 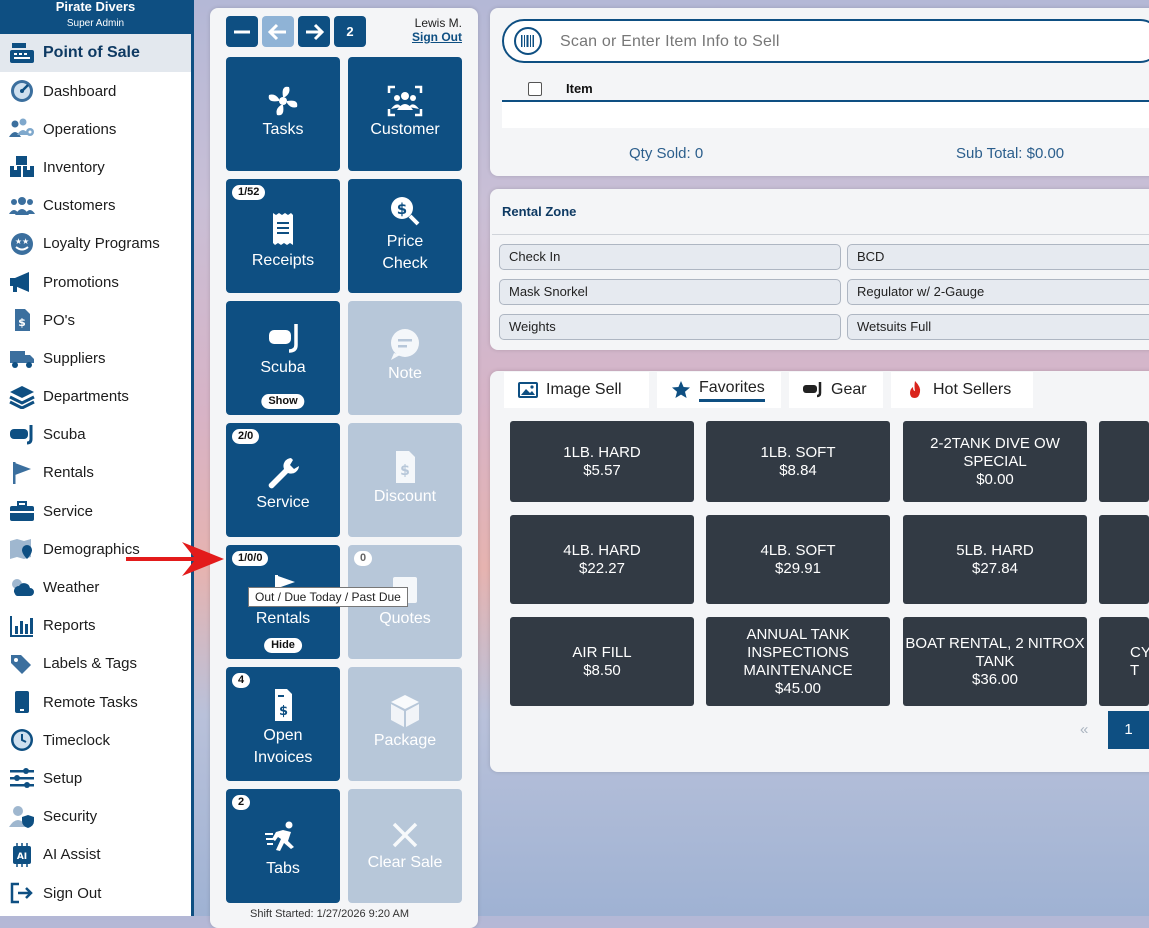 I want to click on star-icon, so click(x=681, y=389).